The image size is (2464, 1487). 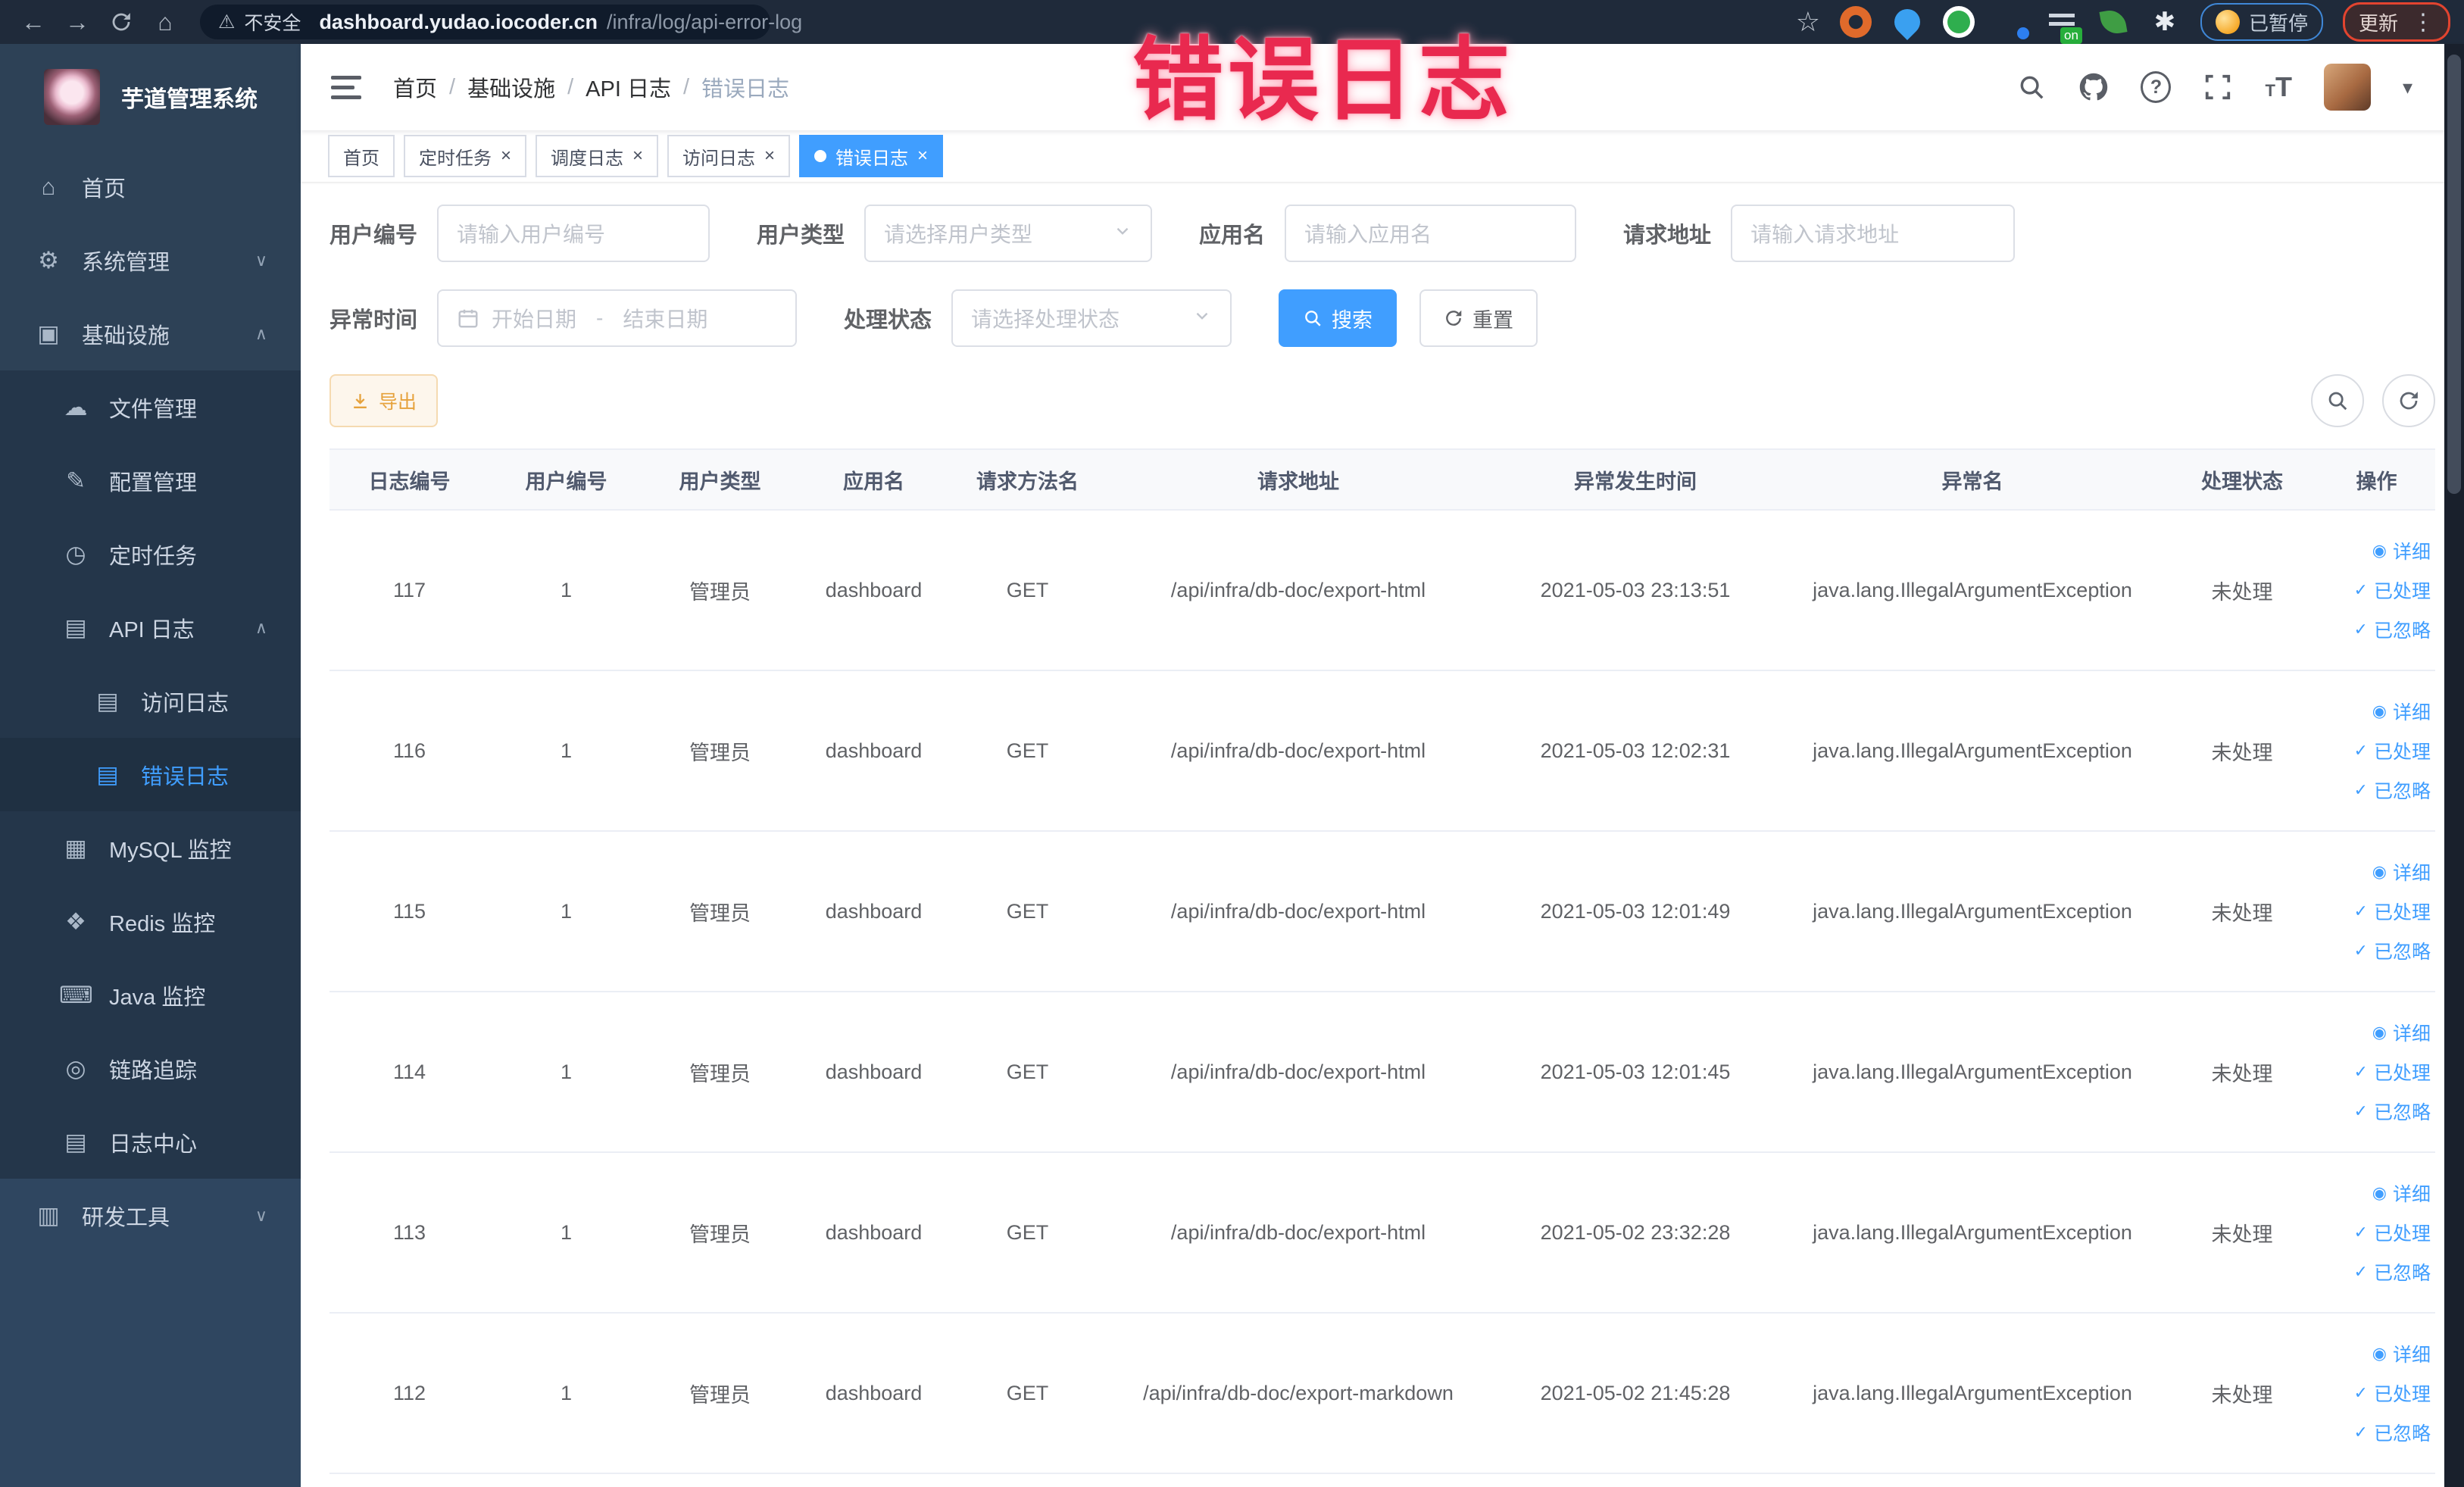 I want to click on user-type-select: 请选择用户类型, so click(x=1008, y=233).